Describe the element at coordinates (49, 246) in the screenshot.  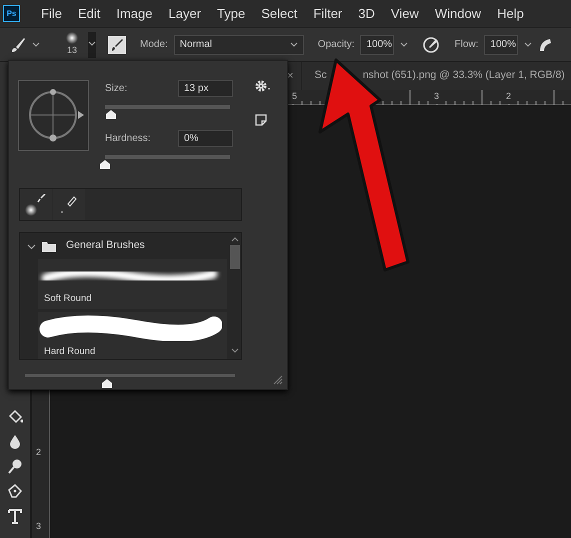
I see `folder-icon` at that location.